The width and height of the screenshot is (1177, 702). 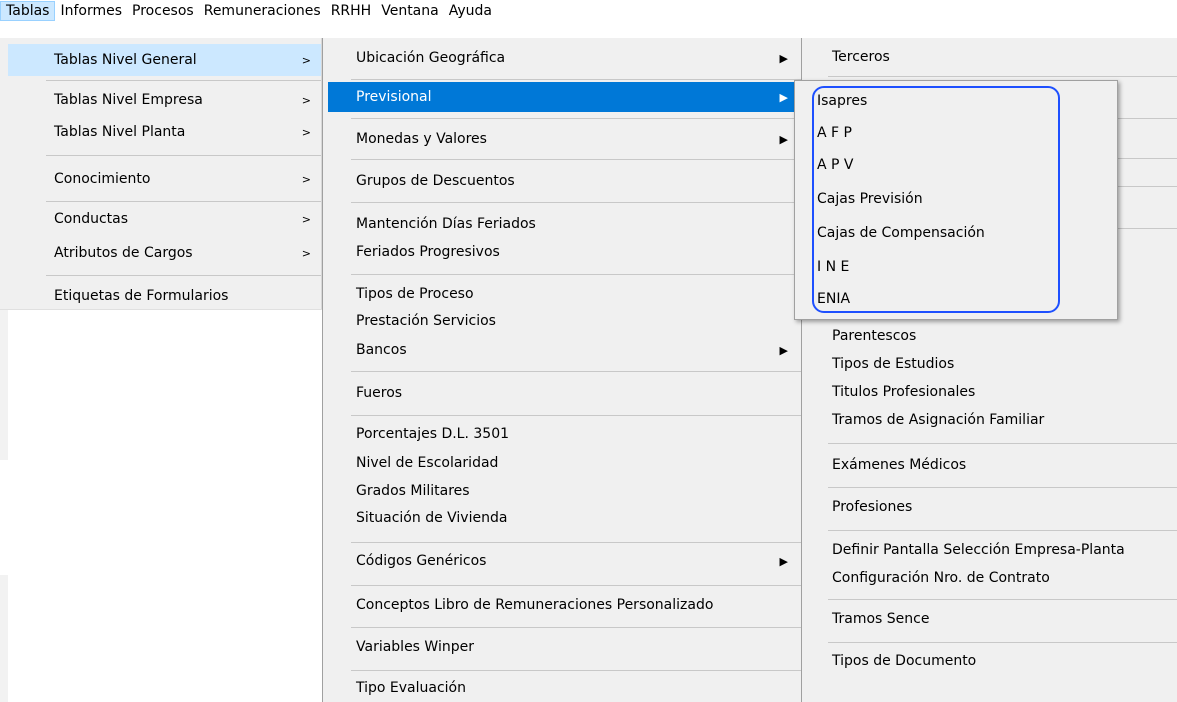 I want to click on menubar-informes: Informes, so click(x=91, y=11).